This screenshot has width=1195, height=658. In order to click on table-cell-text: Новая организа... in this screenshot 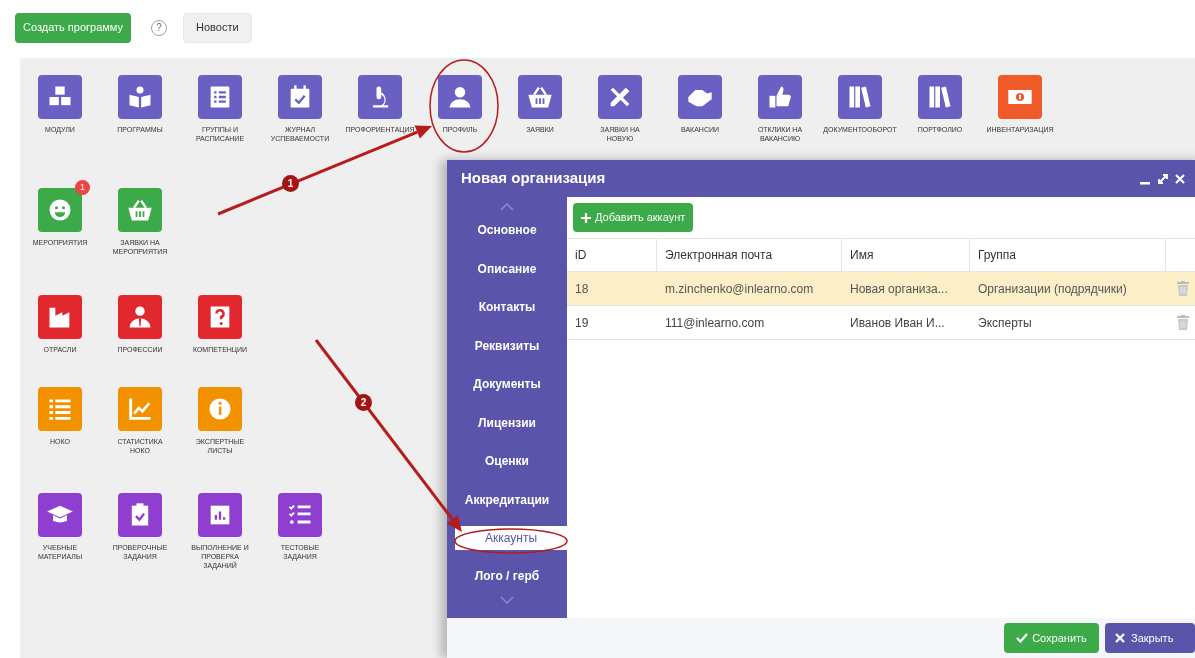, I will do `click(899, 289)`.